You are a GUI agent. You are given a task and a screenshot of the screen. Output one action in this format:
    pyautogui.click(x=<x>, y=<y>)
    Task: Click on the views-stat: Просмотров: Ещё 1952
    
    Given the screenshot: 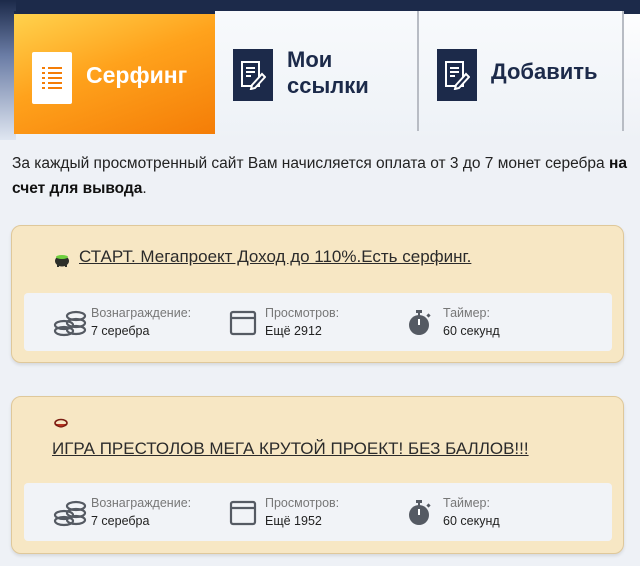 What is the action you would take?
    pyautogui.click(x=314, y=512)
    